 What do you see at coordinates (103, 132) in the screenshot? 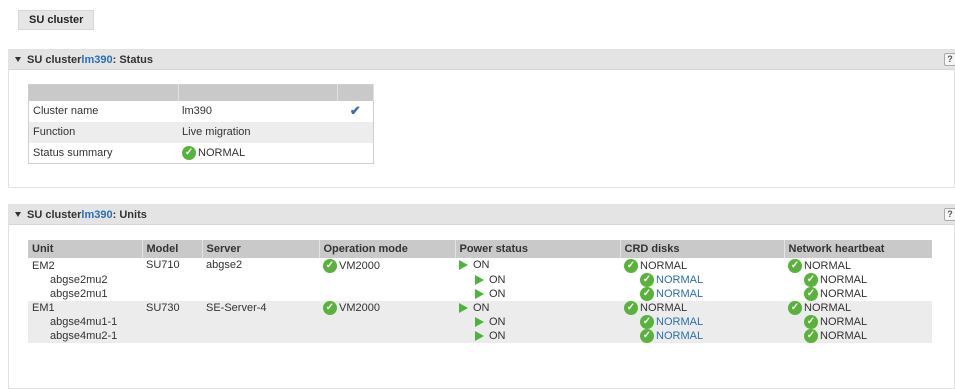
I see `function-label: Function` at bounding box center [103, 132].